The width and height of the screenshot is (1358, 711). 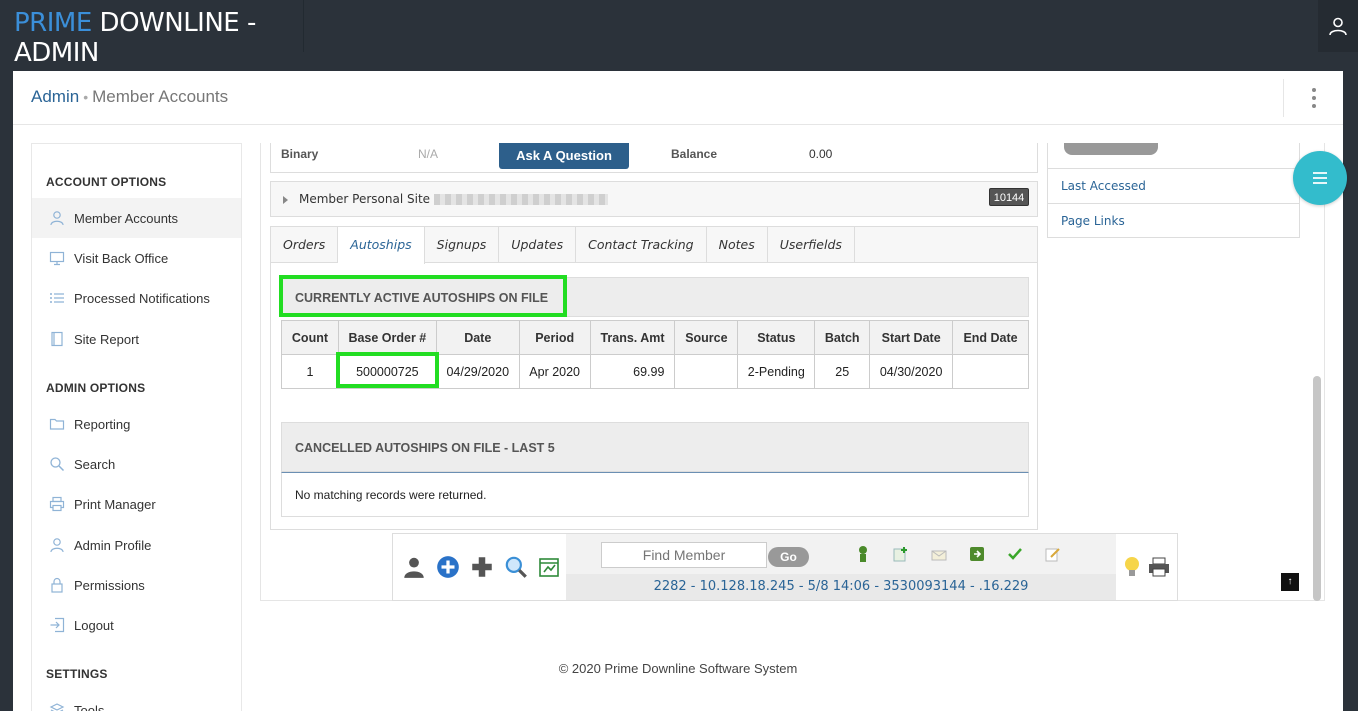 I want to click on member-id-badge: 10144, so click(x=1009, y=197).